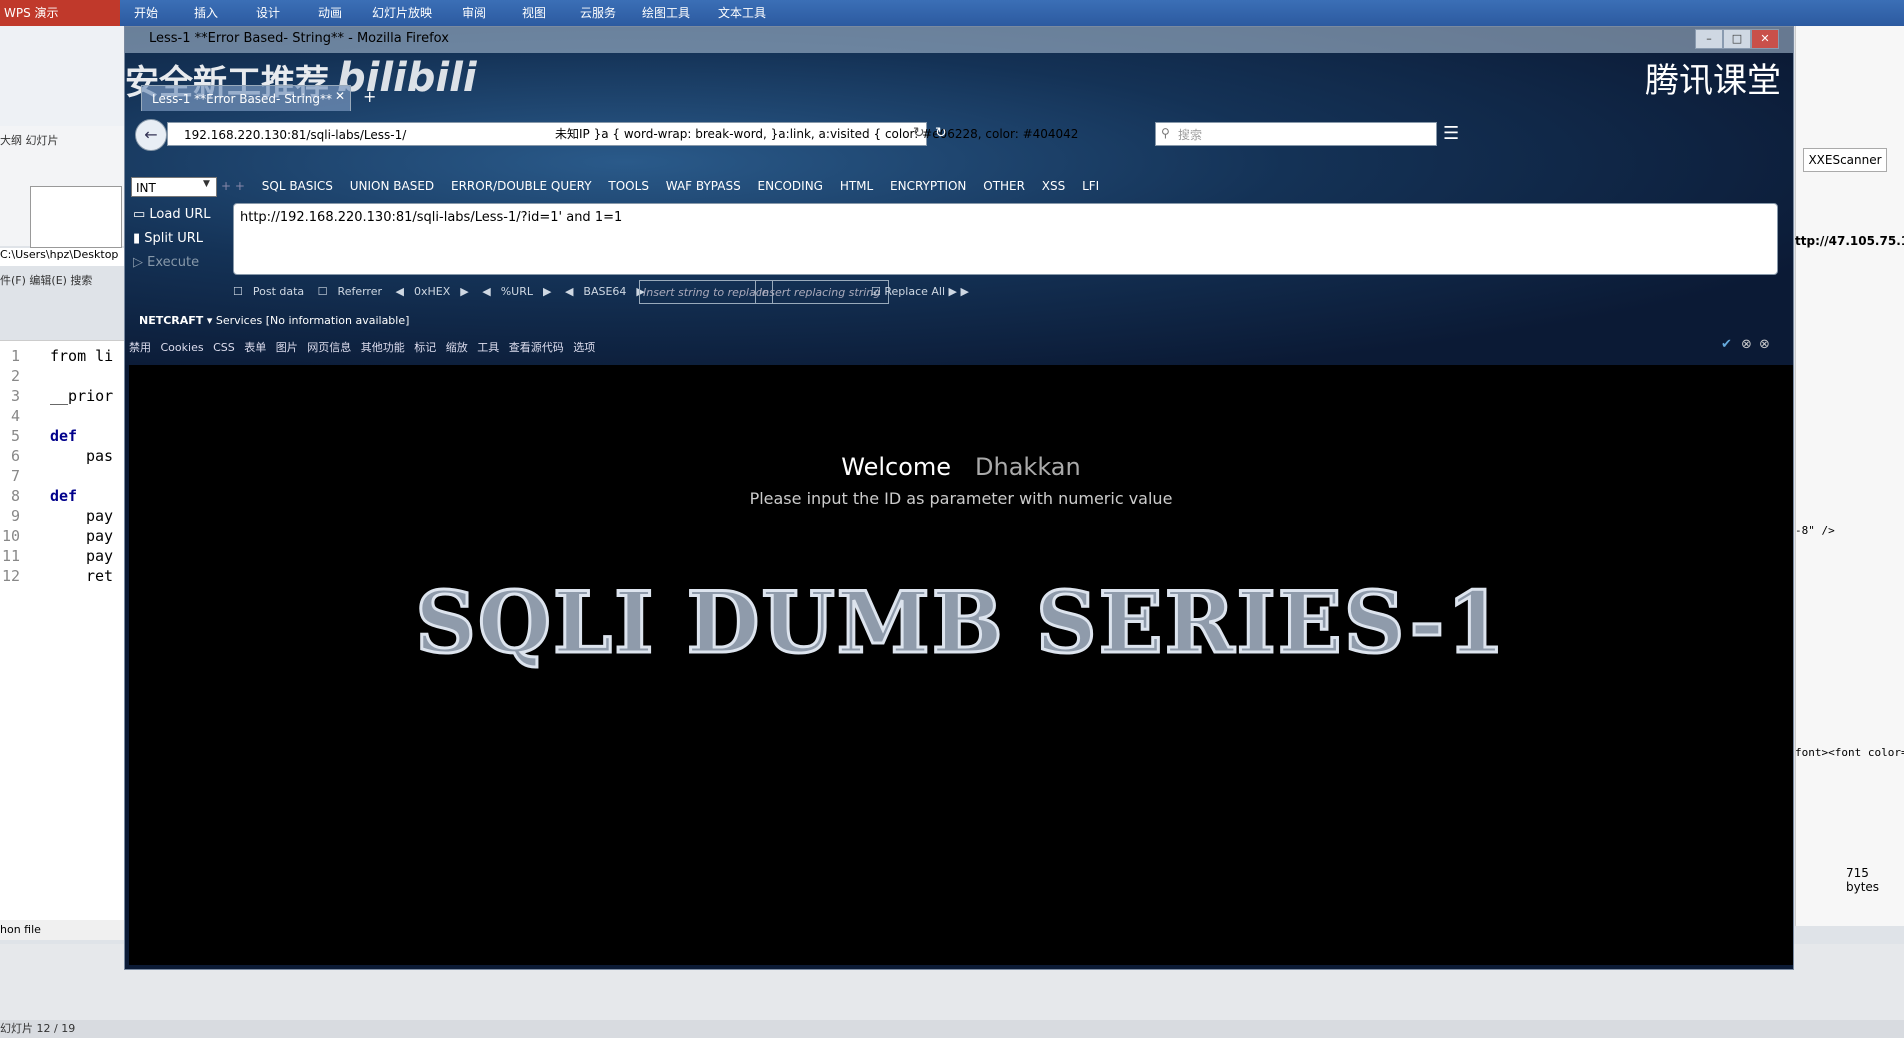 This screenshot has height=1038, width=1904. Describe the element at coordinates (140, 347) in the screenshot. I see `devbar-disable: 禁用` at that location.